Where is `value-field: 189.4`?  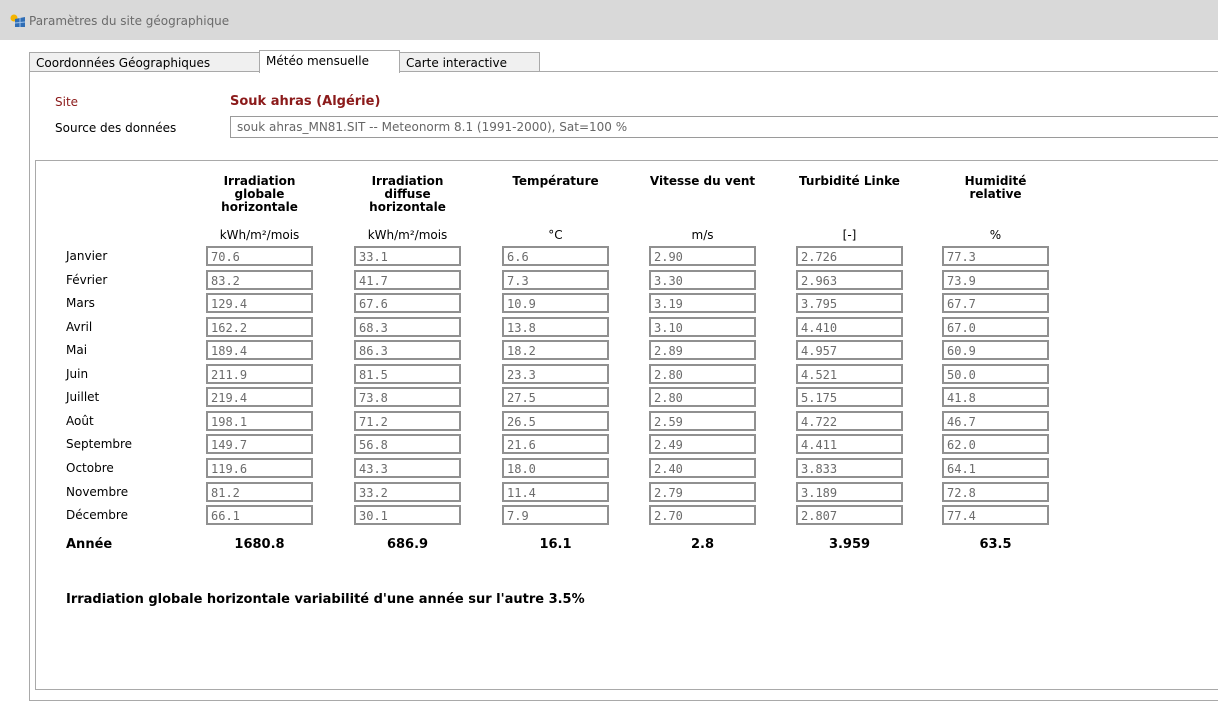
value-field: 189.4 is located at coordinates (259, 350).